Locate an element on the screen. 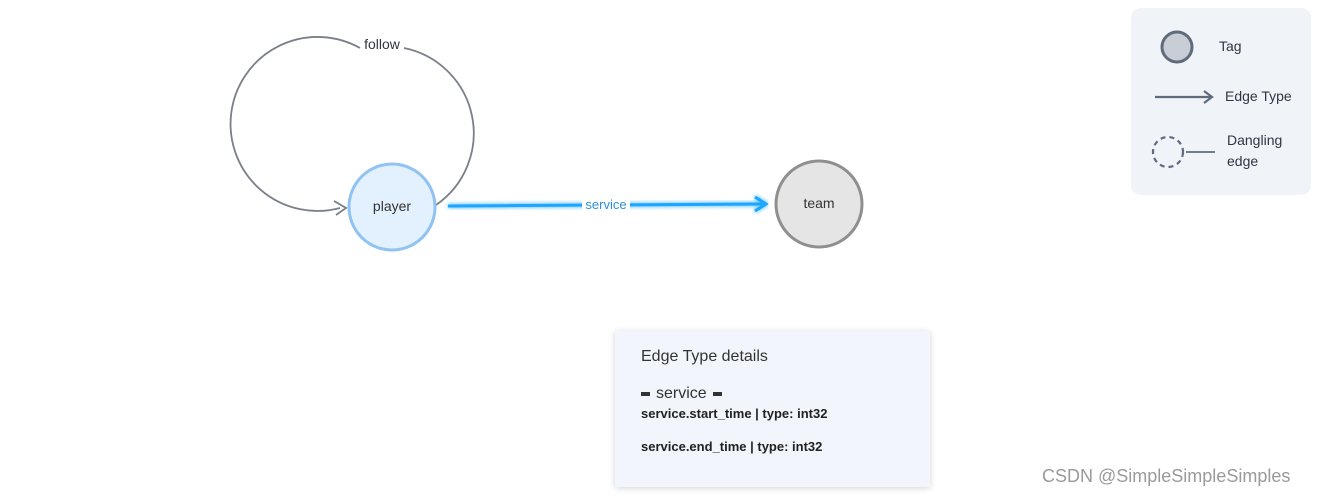 The height and width of the screenshot is (497, 1319). player-node-label: player is located at coordinates (392, 206).